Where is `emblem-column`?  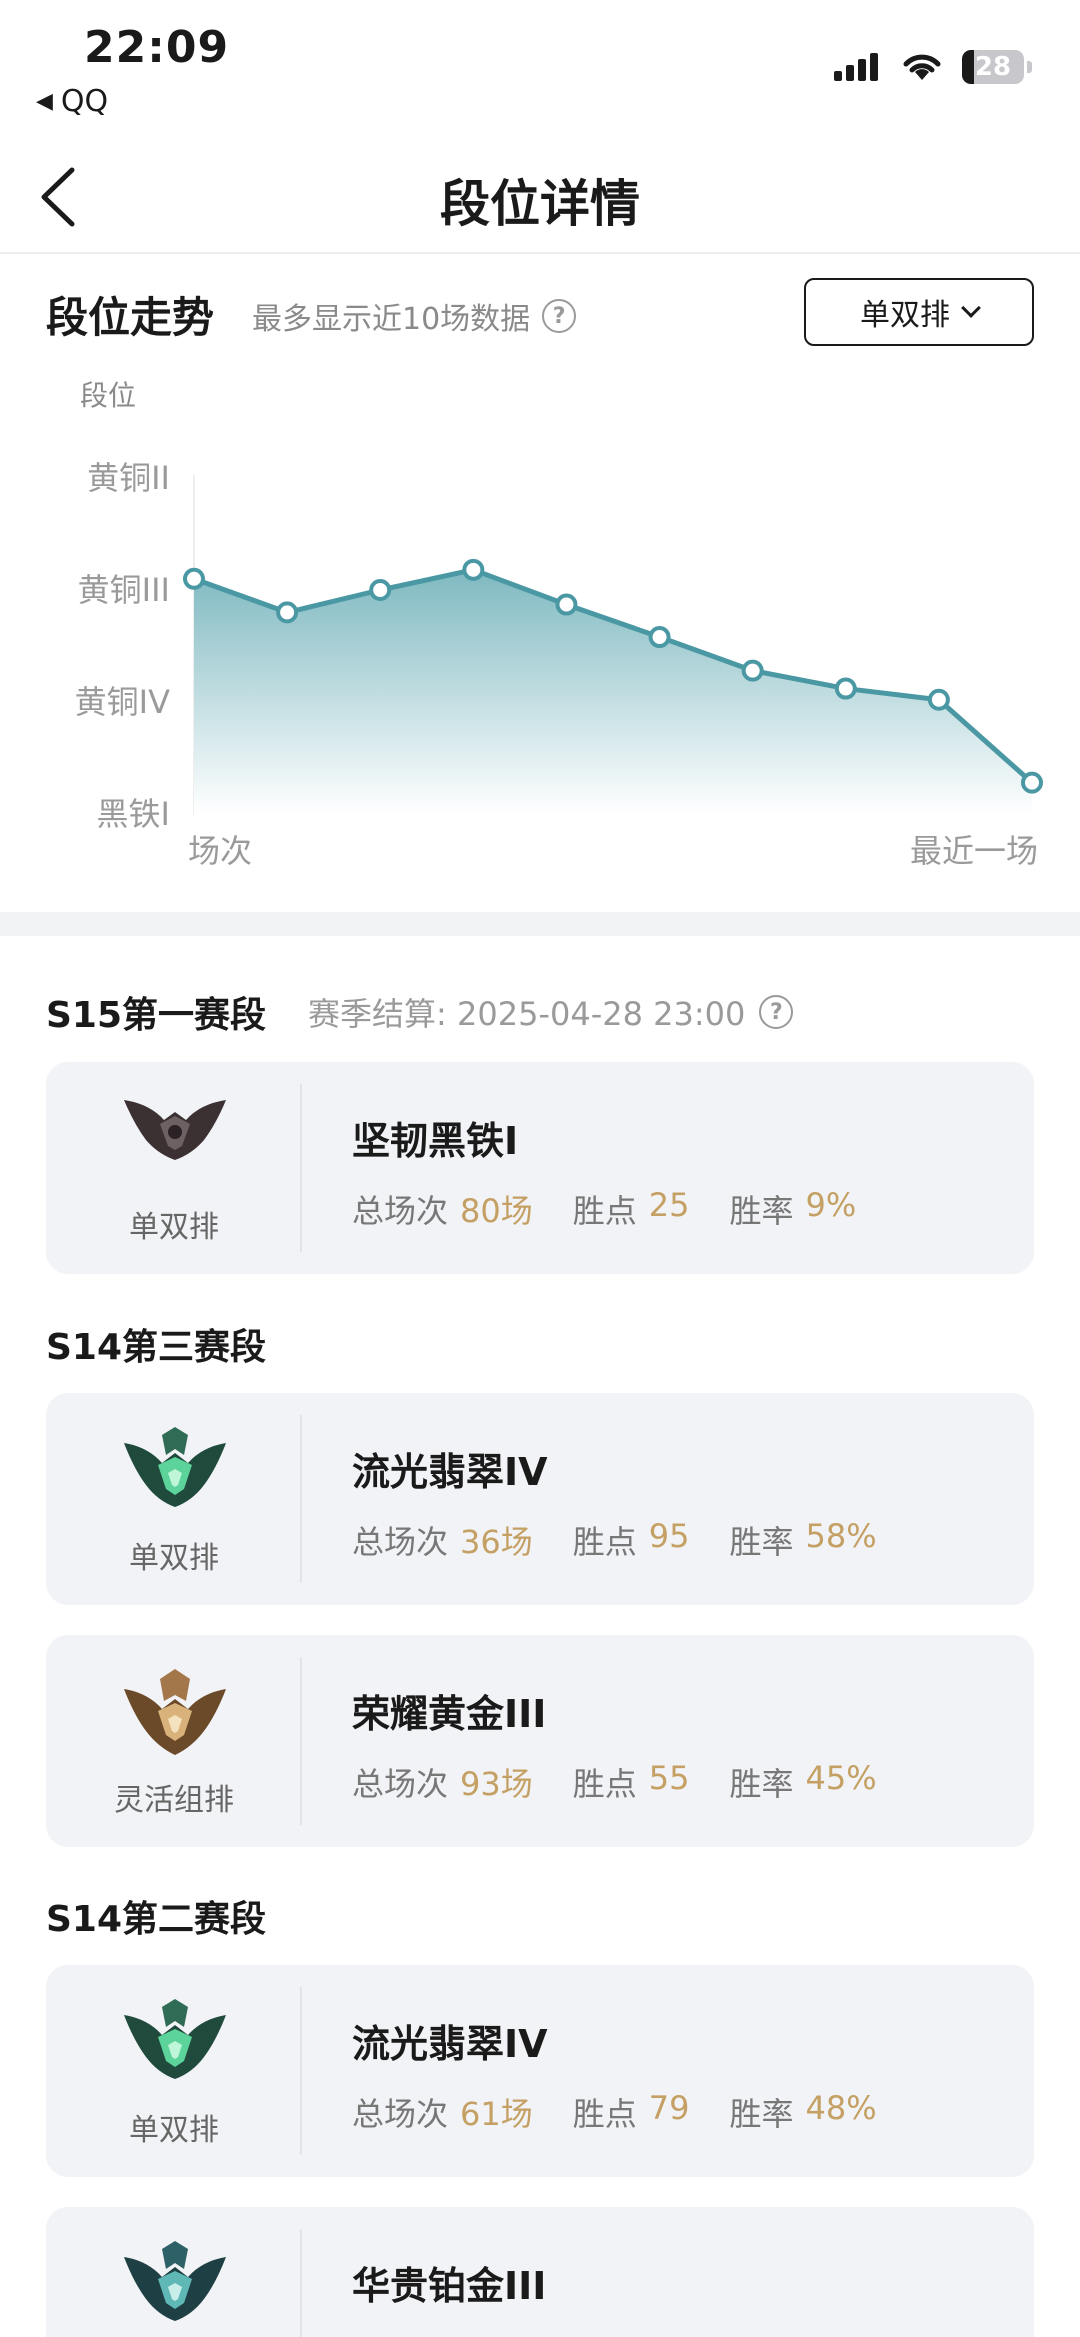
emblem-column is located at coordinates (174, 2272).